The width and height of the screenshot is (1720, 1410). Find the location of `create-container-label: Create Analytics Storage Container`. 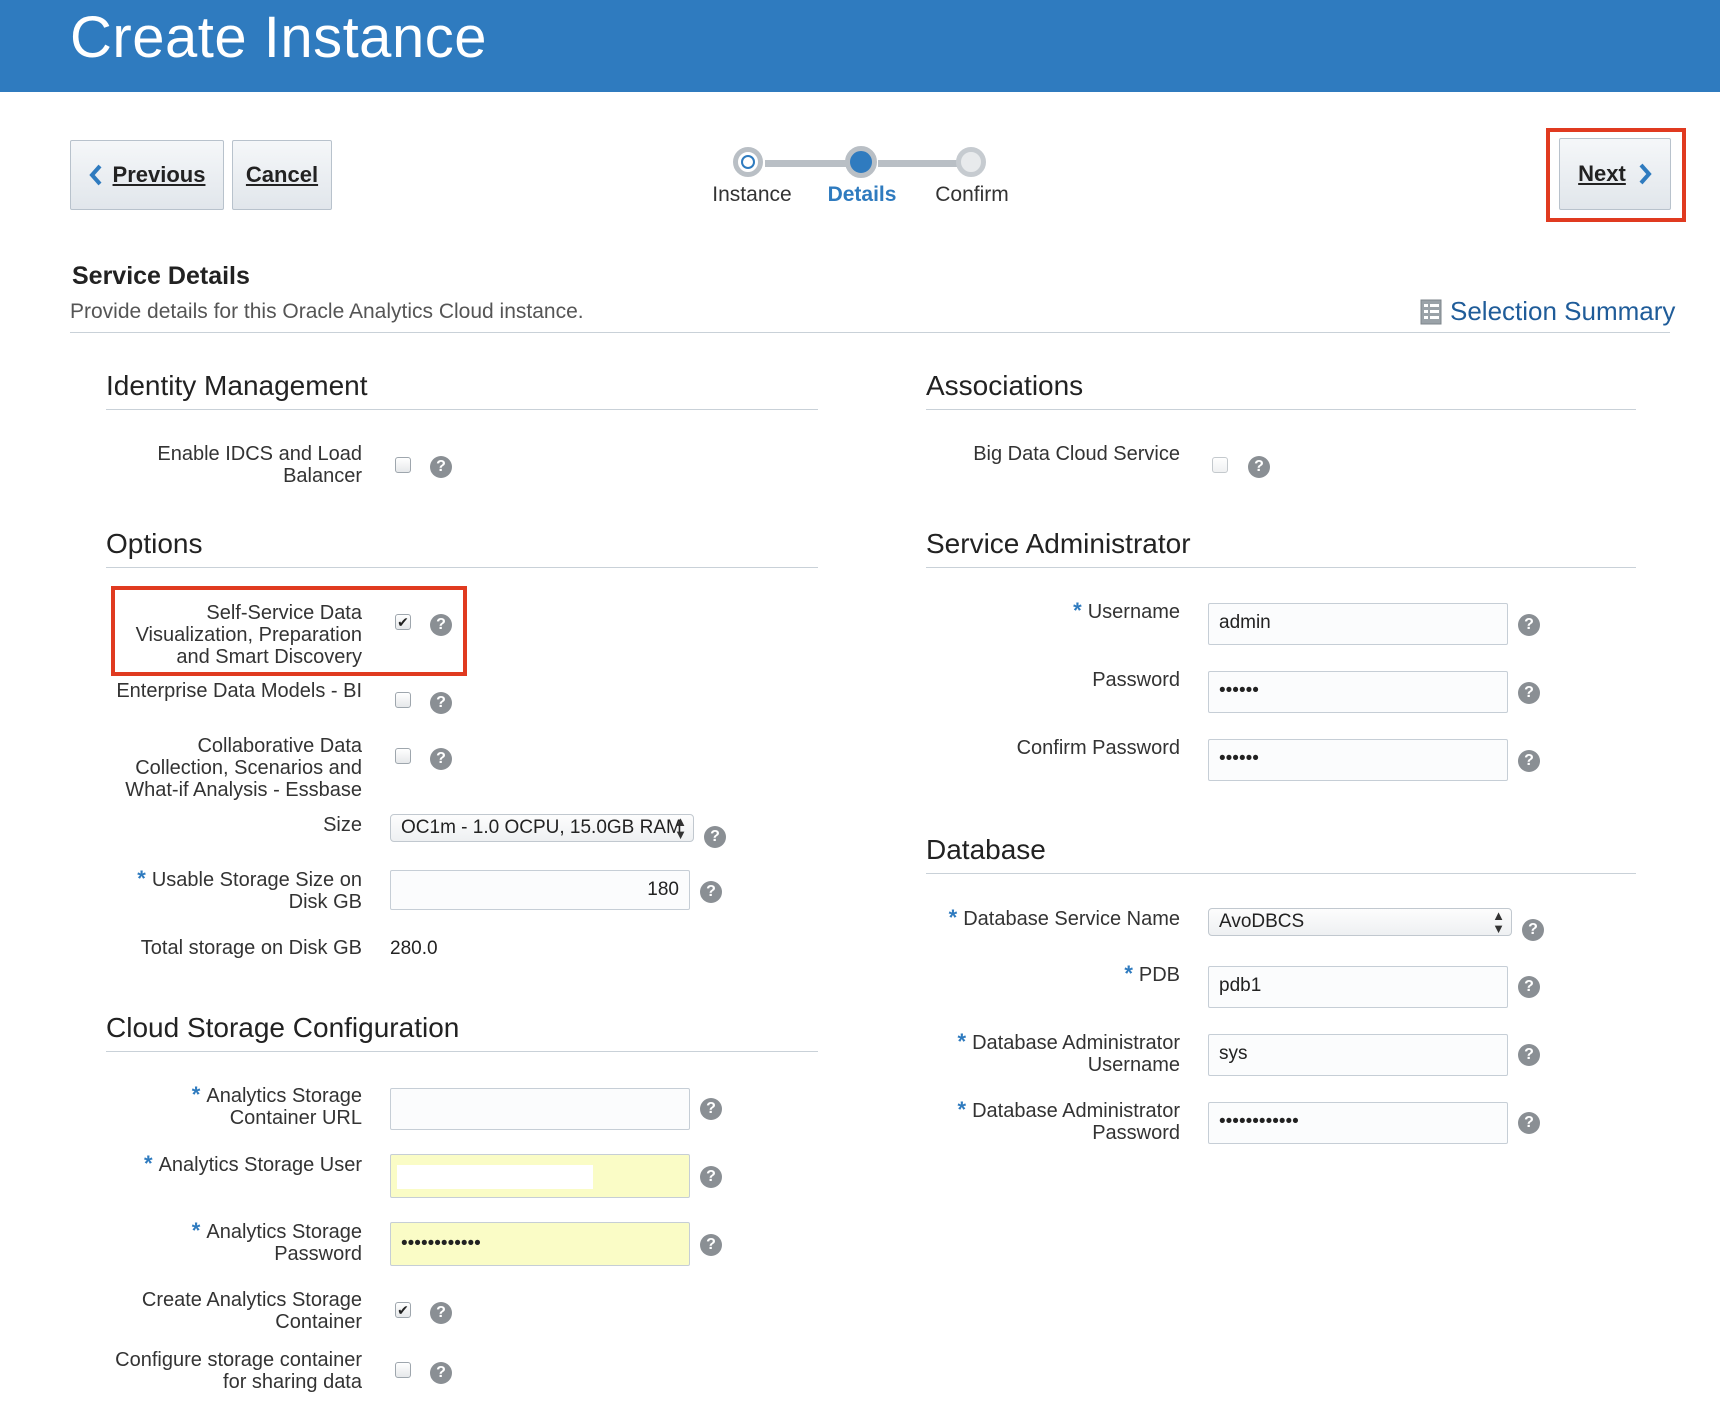

create-container-label: Create Analytics Storage Container is located at coordinates (251, 1311).